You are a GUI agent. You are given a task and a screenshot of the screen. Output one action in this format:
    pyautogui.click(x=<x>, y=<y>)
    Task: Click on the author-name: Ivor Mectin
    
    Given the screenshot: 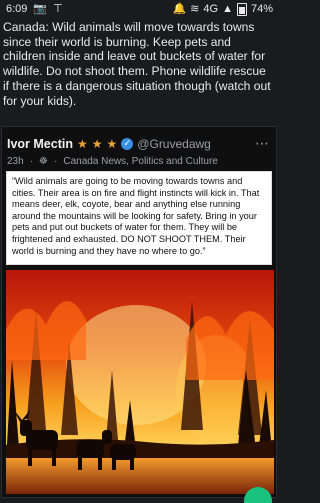 What is the action you would take?
    pyautogui.click(x=40, y=144)
    